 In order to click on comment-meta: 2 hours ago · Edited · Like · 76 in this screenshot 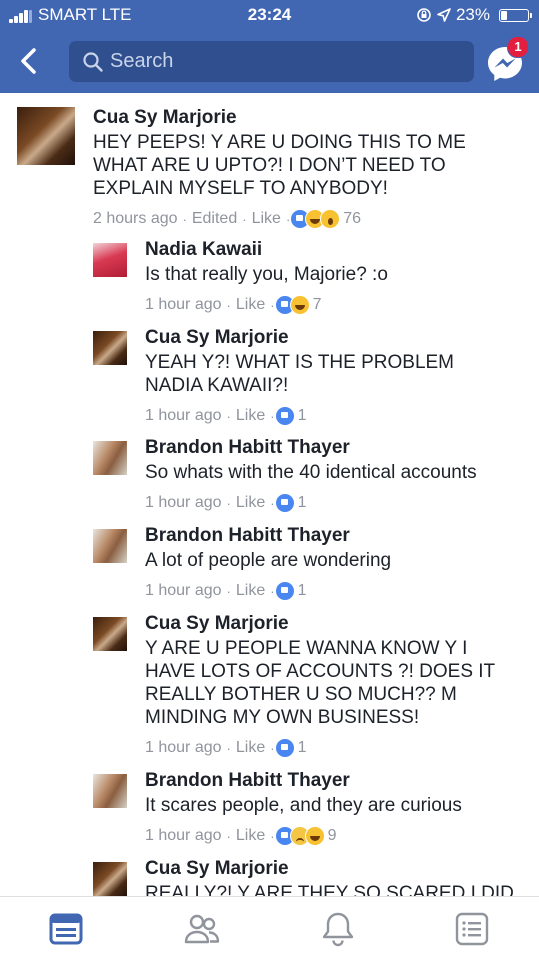, I will do `click(227, 219)`.